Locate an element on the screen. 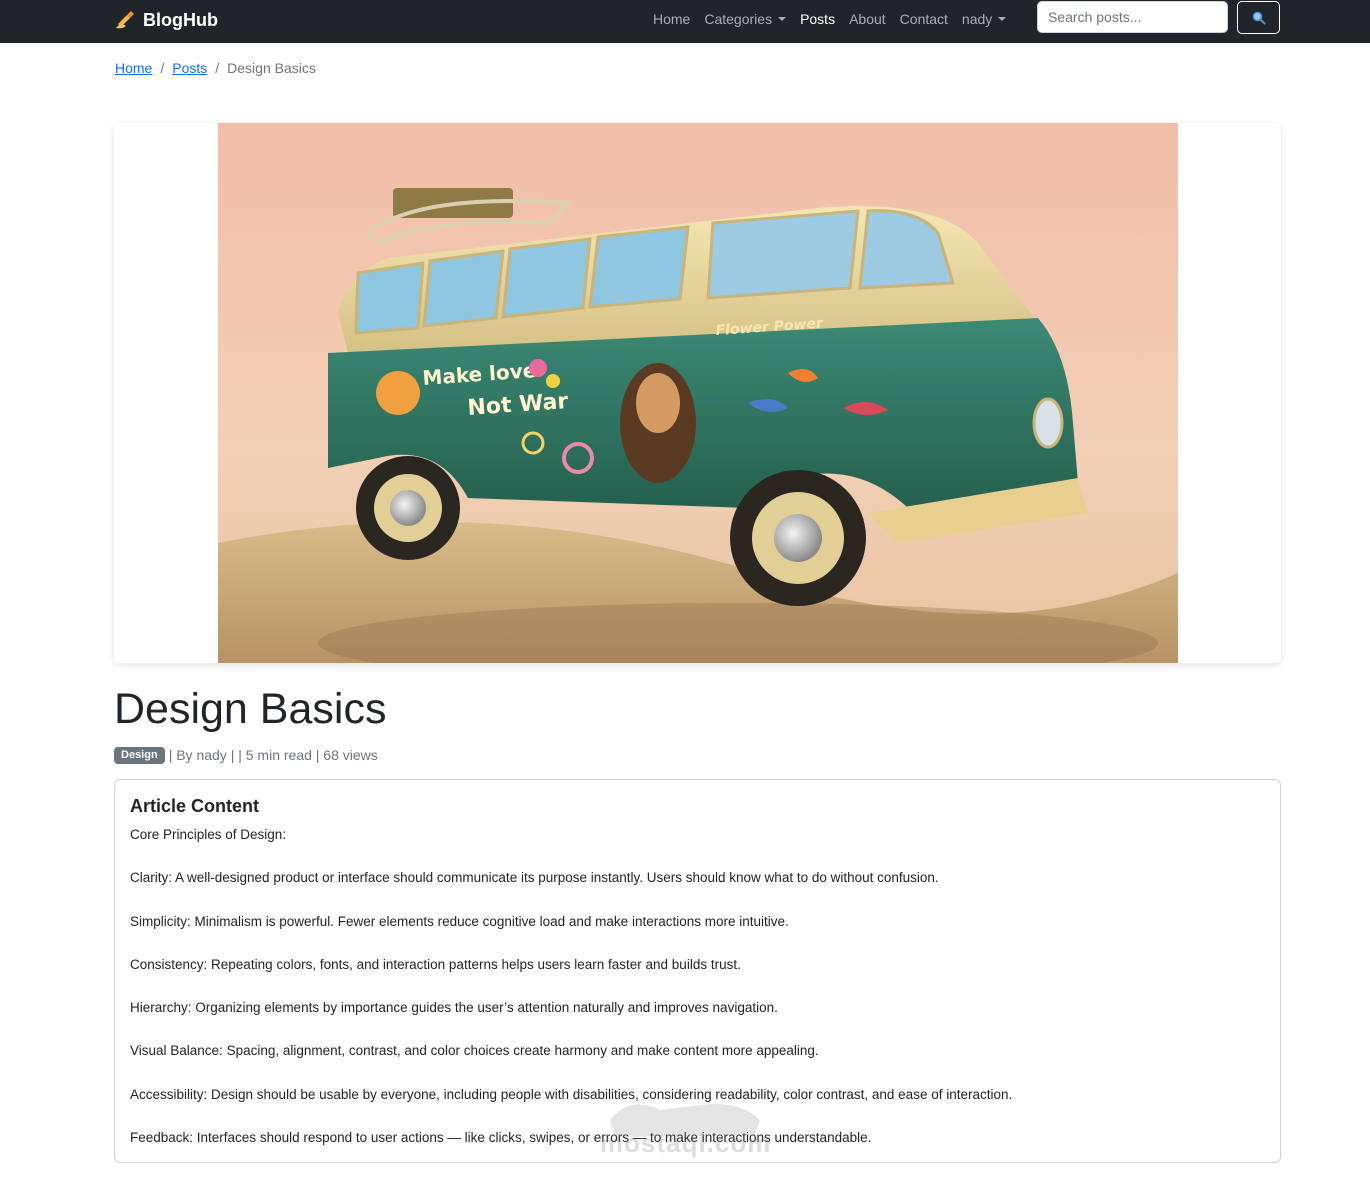  post-meta-text: | By nady | | 5 min read | 68 views is located at coordinates (273, 755).